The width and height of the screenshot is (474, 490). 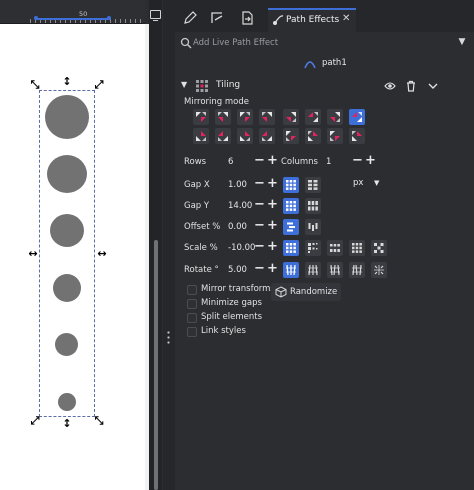 What do you see at coordinates (247, 18) in the screenshot?
I see `export-icon` at bounding box center [247, 18].